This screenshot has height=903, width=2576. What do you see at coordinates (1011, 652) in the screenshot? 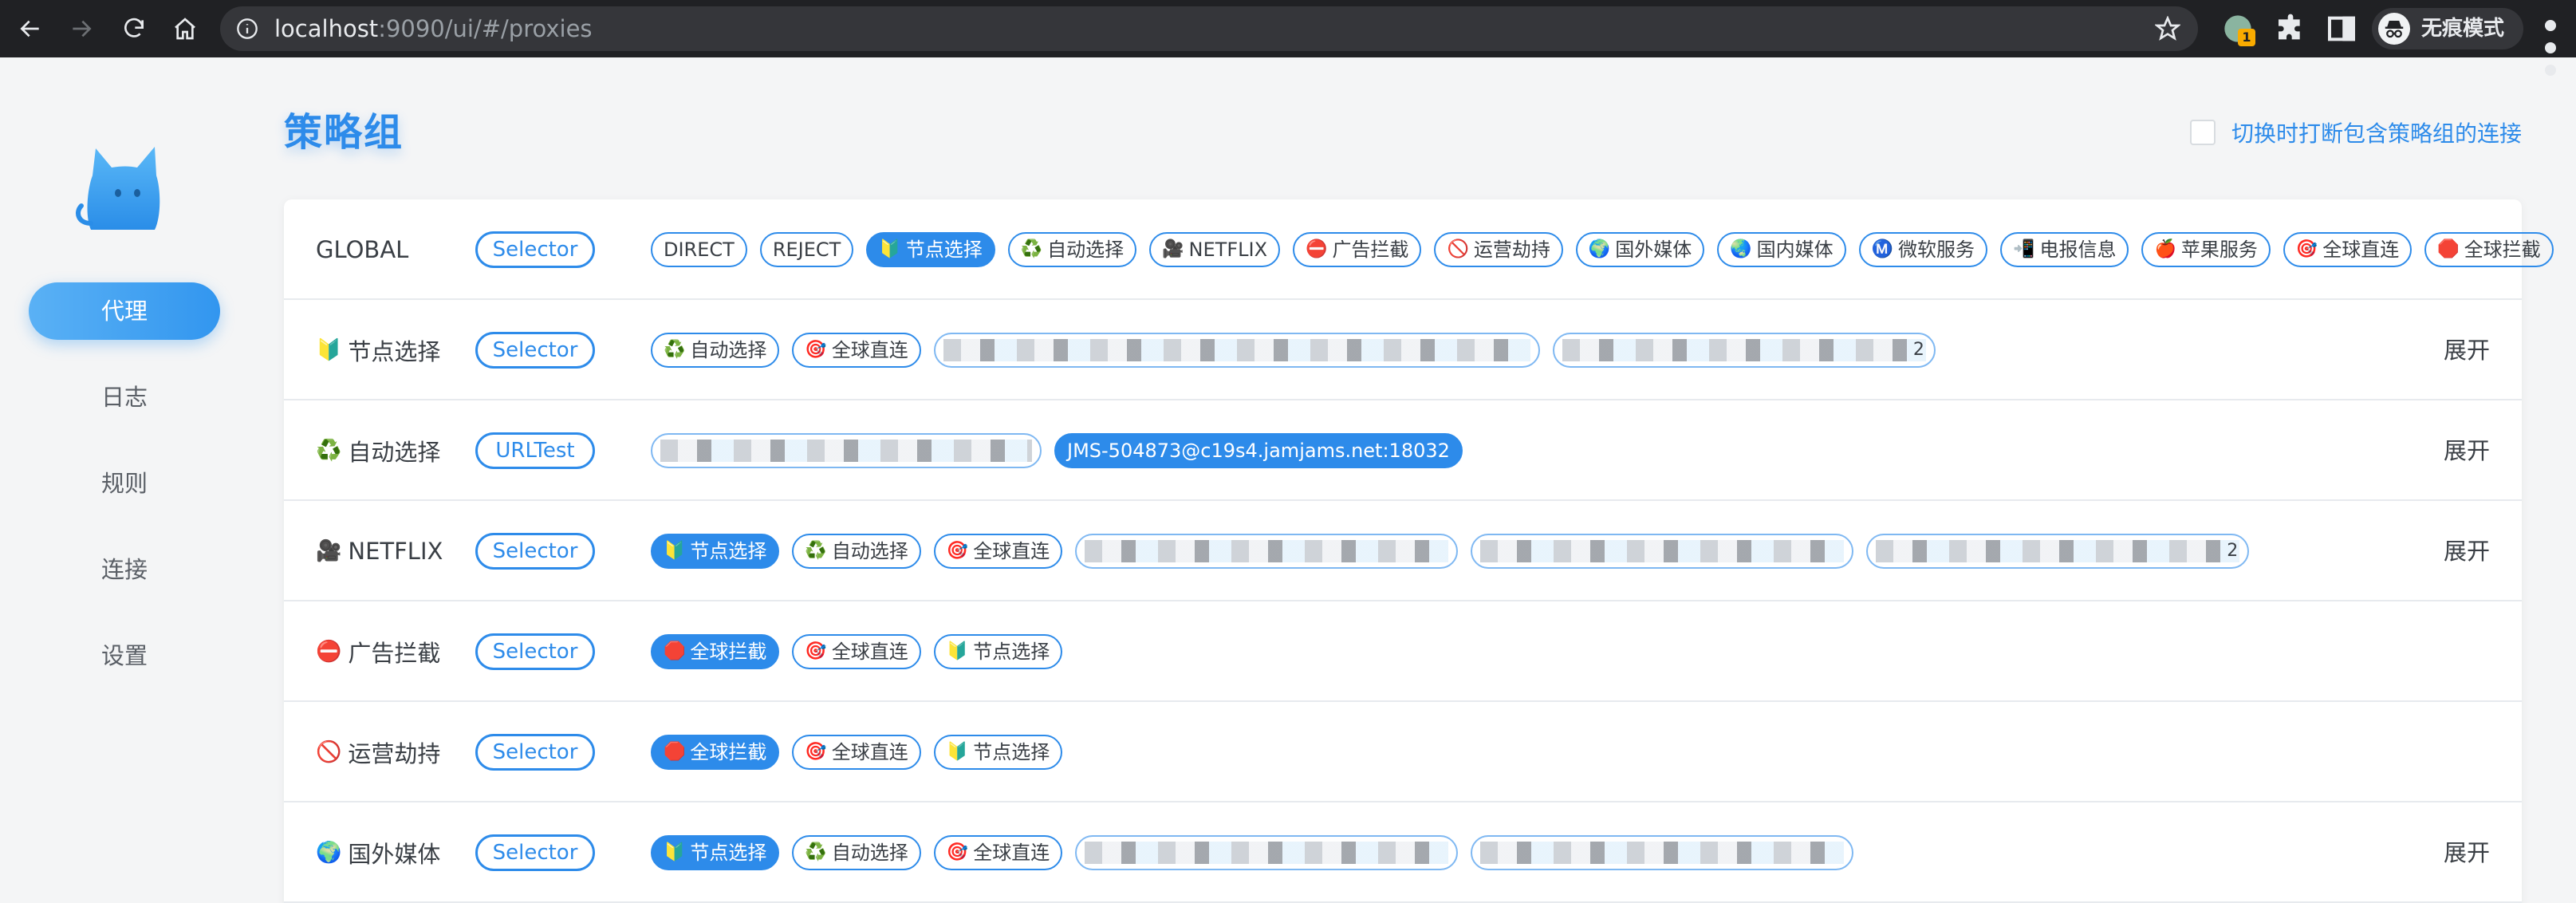
I see `proxy-tag-label: 节点选择` at bounding box center [1011, 652].